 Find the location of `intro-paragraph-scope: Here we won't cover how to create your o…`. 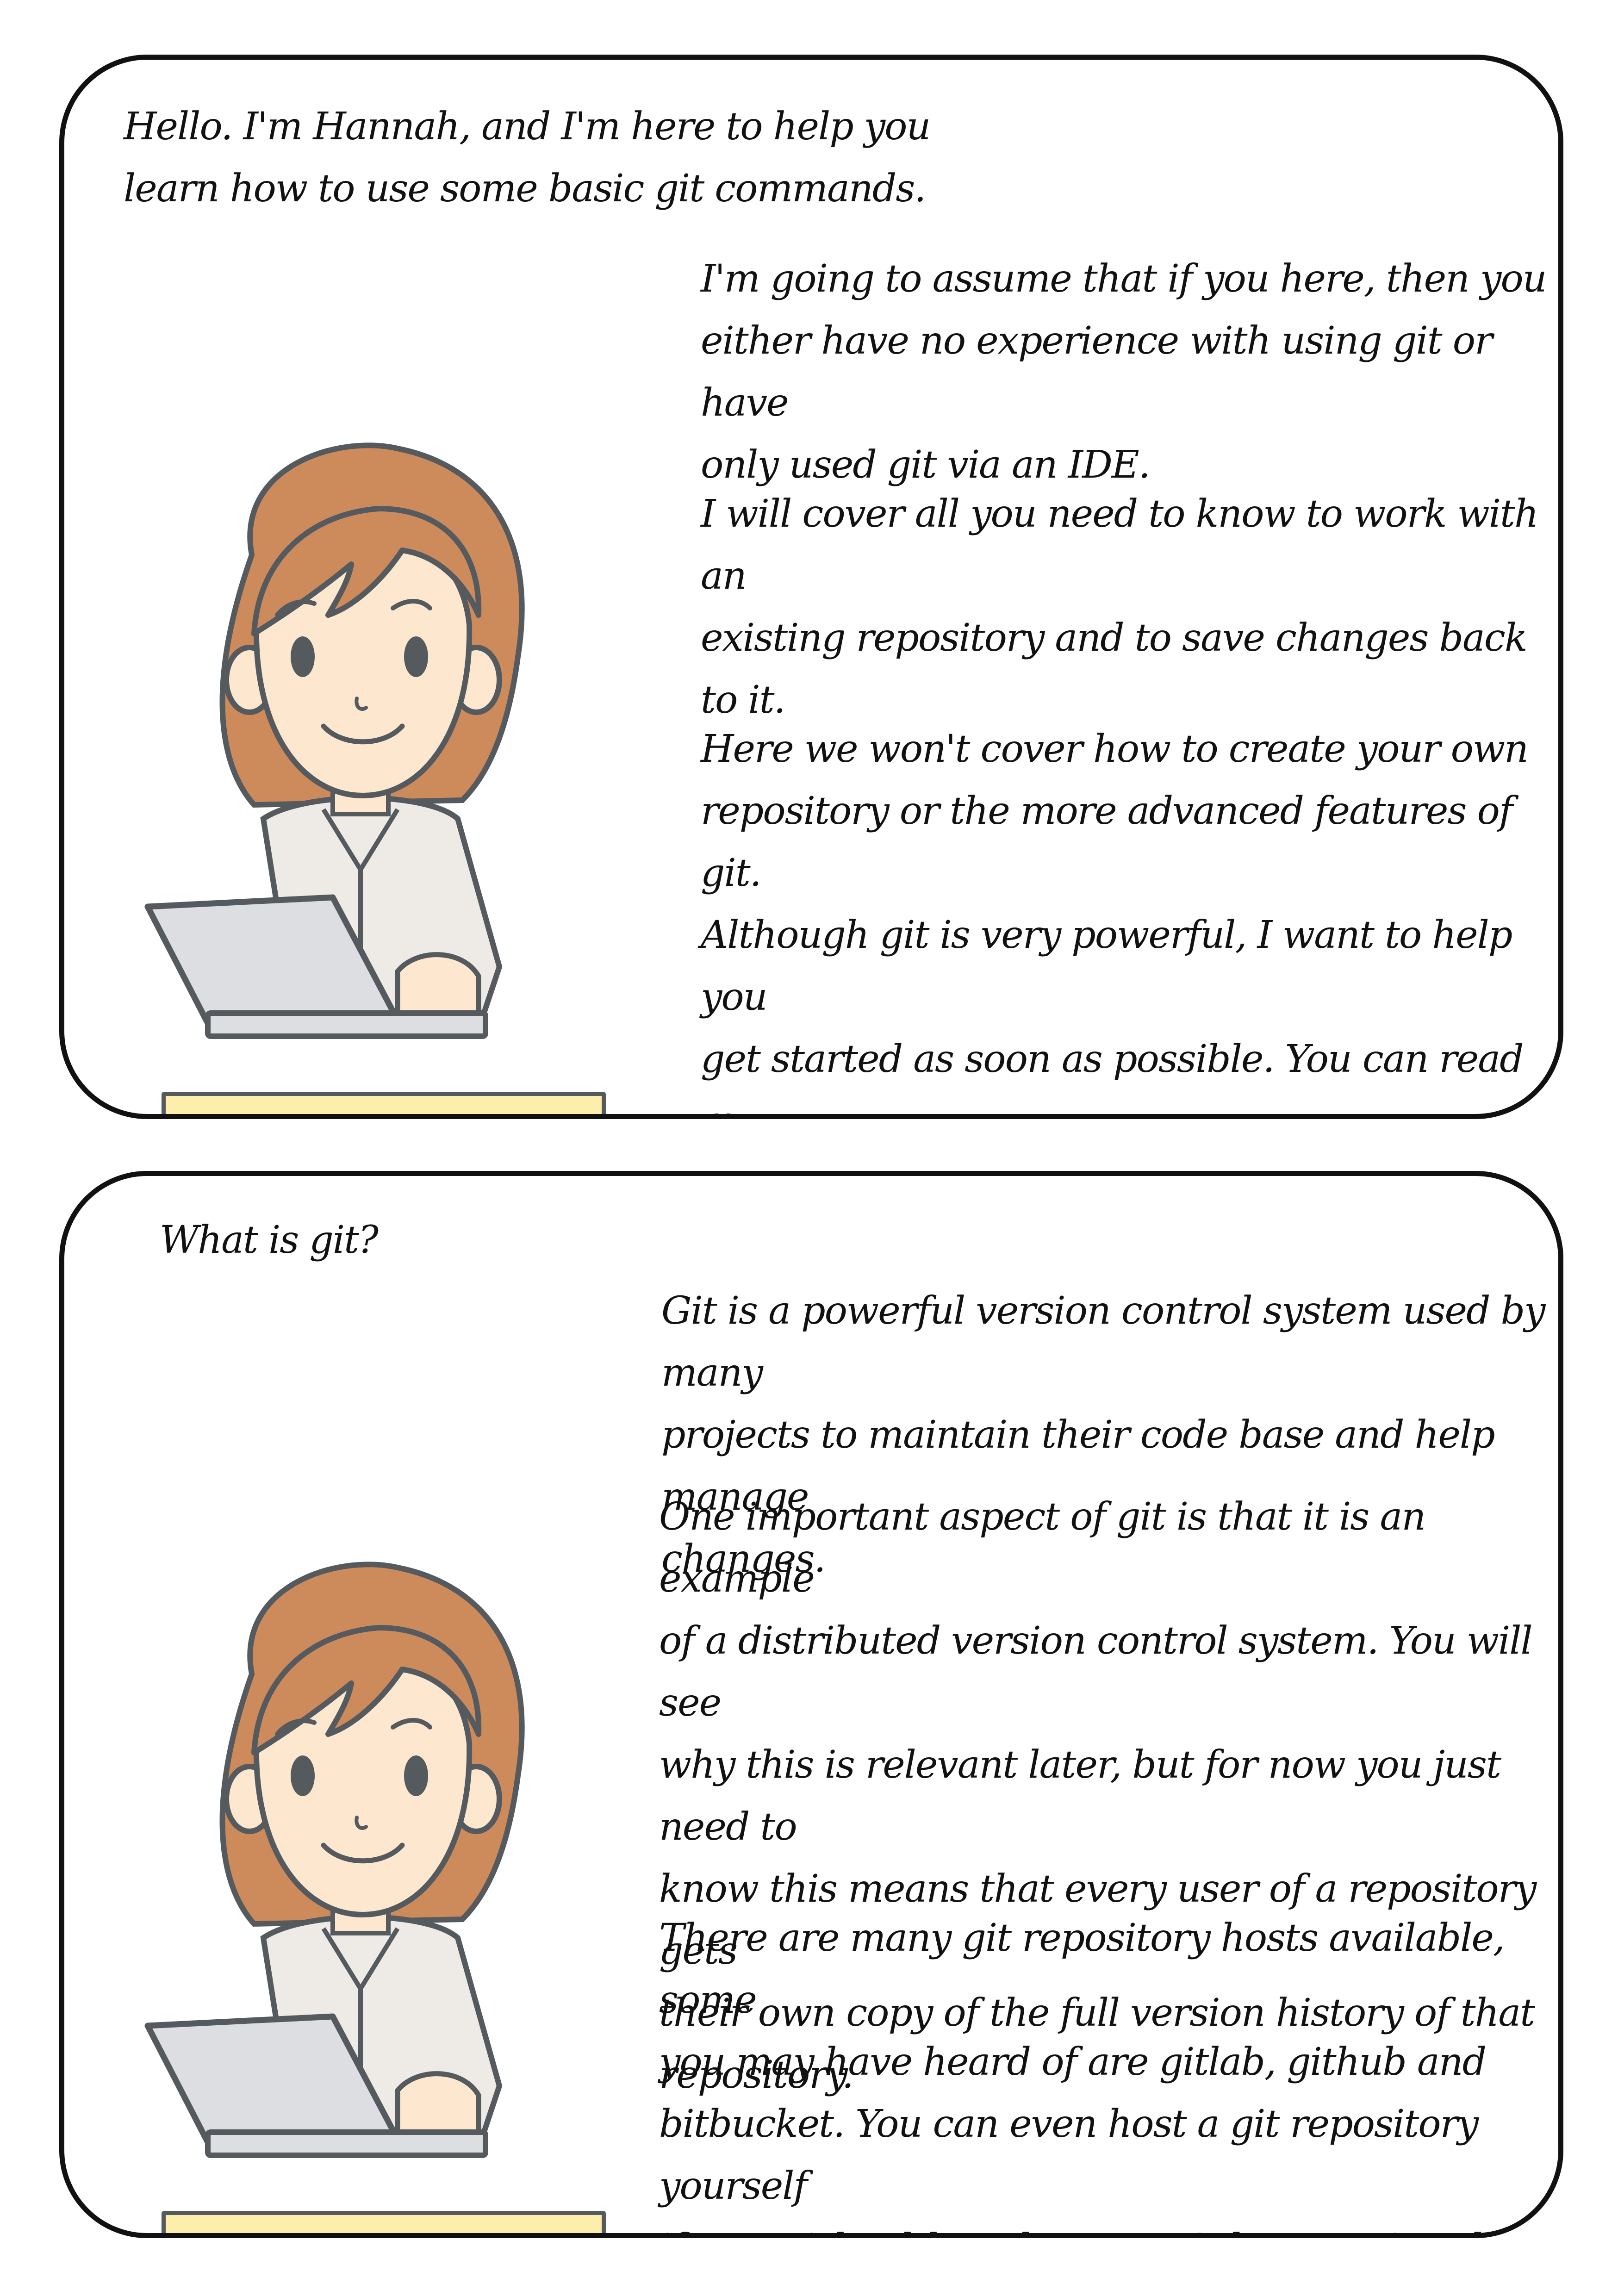

intro-paragraph-scope: Here we won't cover how to create your o… is located at coordinates (1115, 920).